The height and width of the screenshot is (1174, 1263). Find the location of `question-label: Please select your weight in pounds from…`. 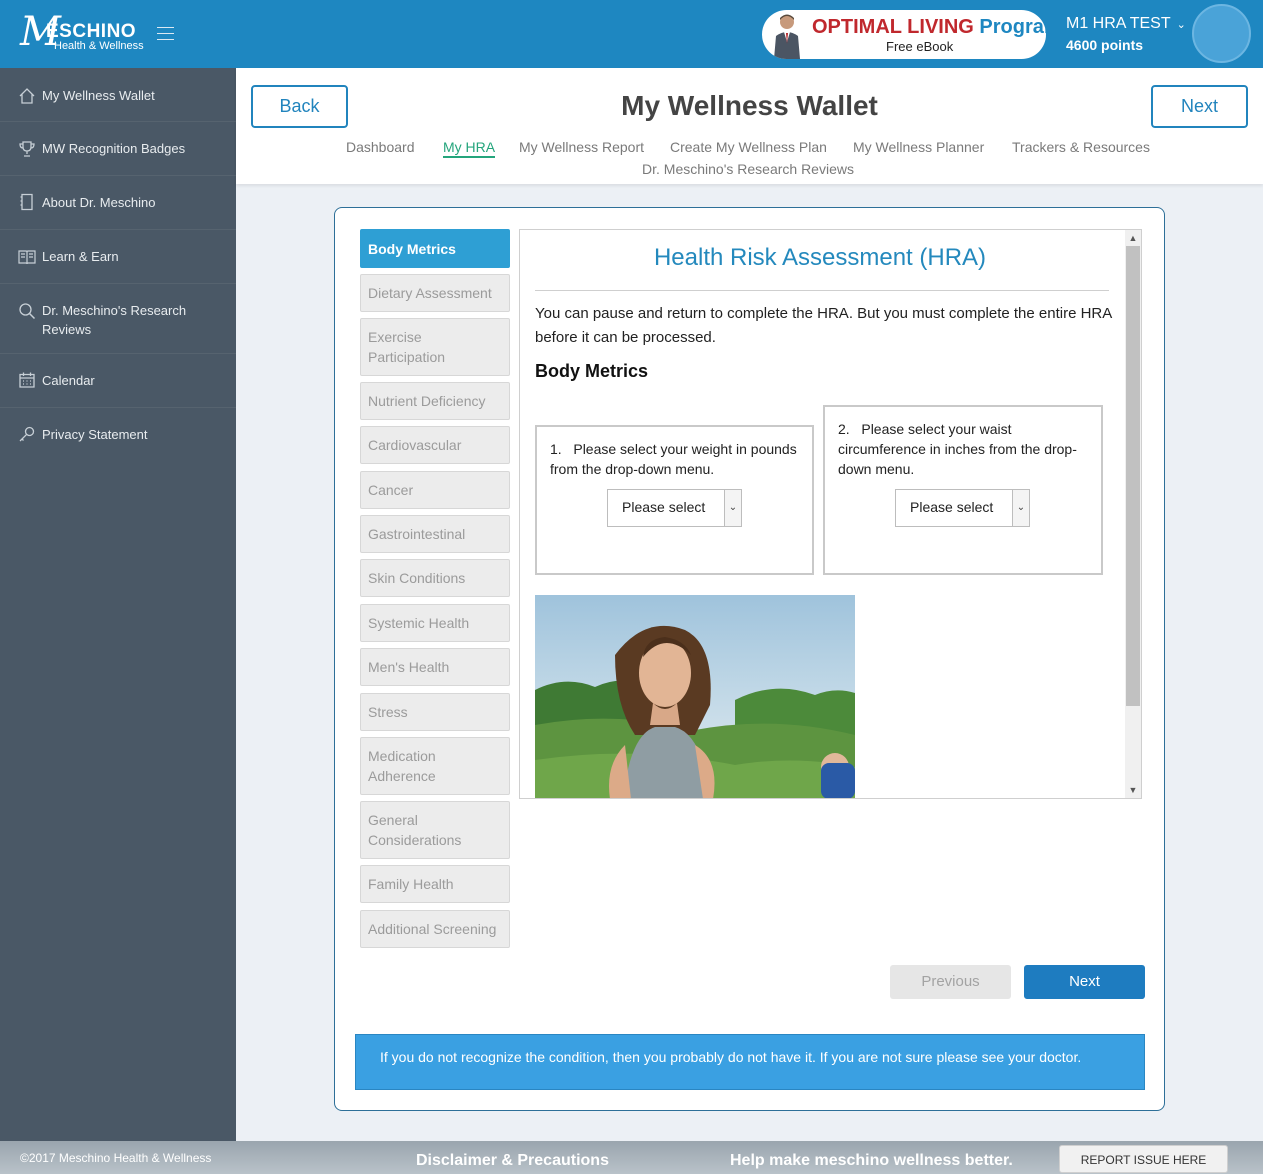

question-label: Please select your weight in pounds from… is located at coordinates (673, 459).